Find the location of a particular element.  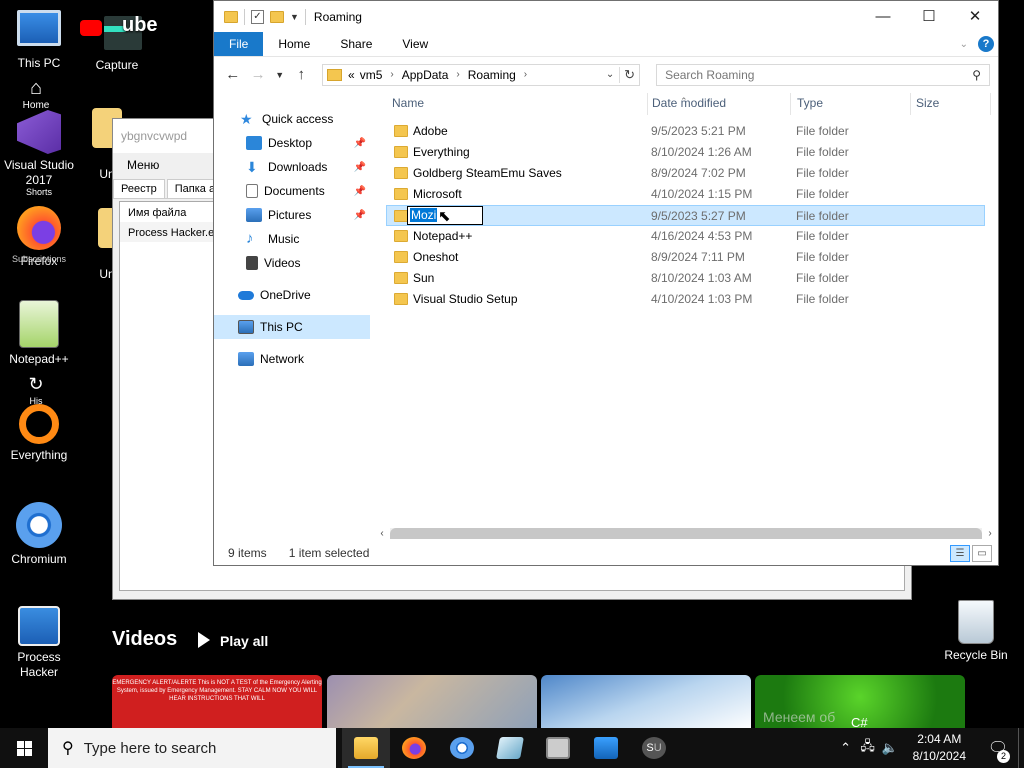

forward-arrow-icon: → is located at coordinates (257, 74).